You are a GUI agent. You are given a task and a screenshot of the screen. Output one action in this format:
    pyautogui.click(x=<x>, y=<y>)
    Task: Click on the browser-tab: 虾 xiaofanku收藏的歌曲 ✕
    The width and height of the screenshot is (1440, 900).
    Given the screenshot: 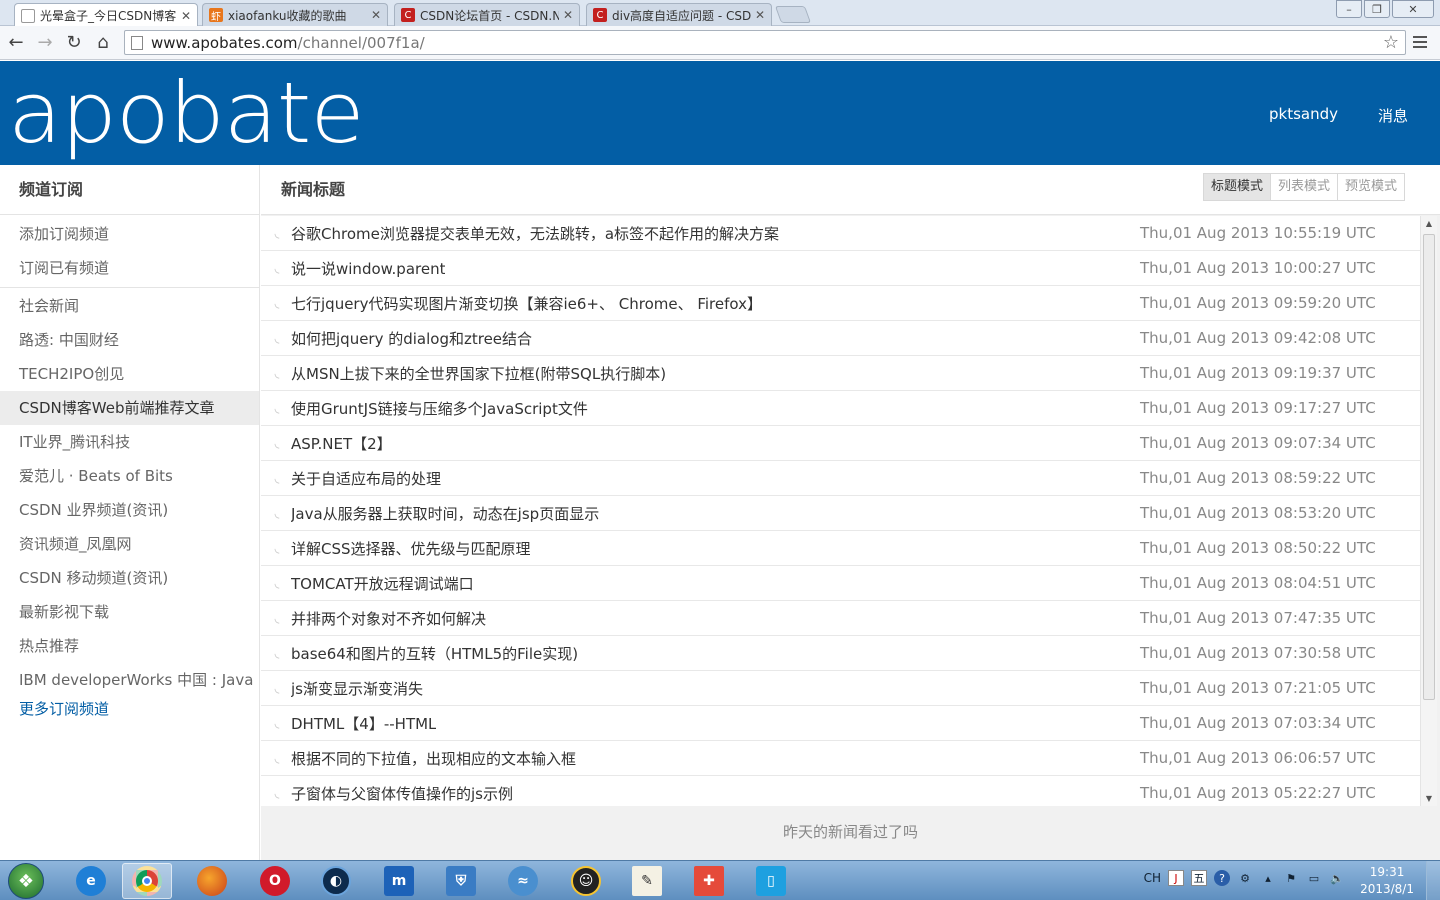 What is the action you would take?
    pyautogui.click(x=295, y=14)
    